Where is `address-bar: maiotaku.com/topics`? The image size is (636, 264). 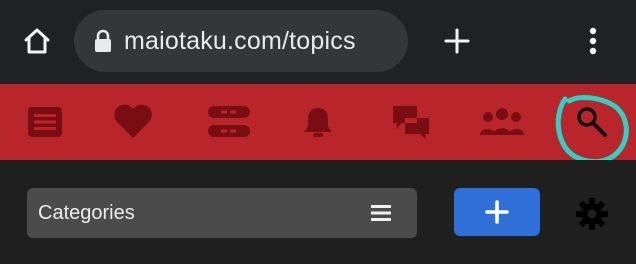 address-bar: maiotaku.com/topics is located at coordinates (241, 41).